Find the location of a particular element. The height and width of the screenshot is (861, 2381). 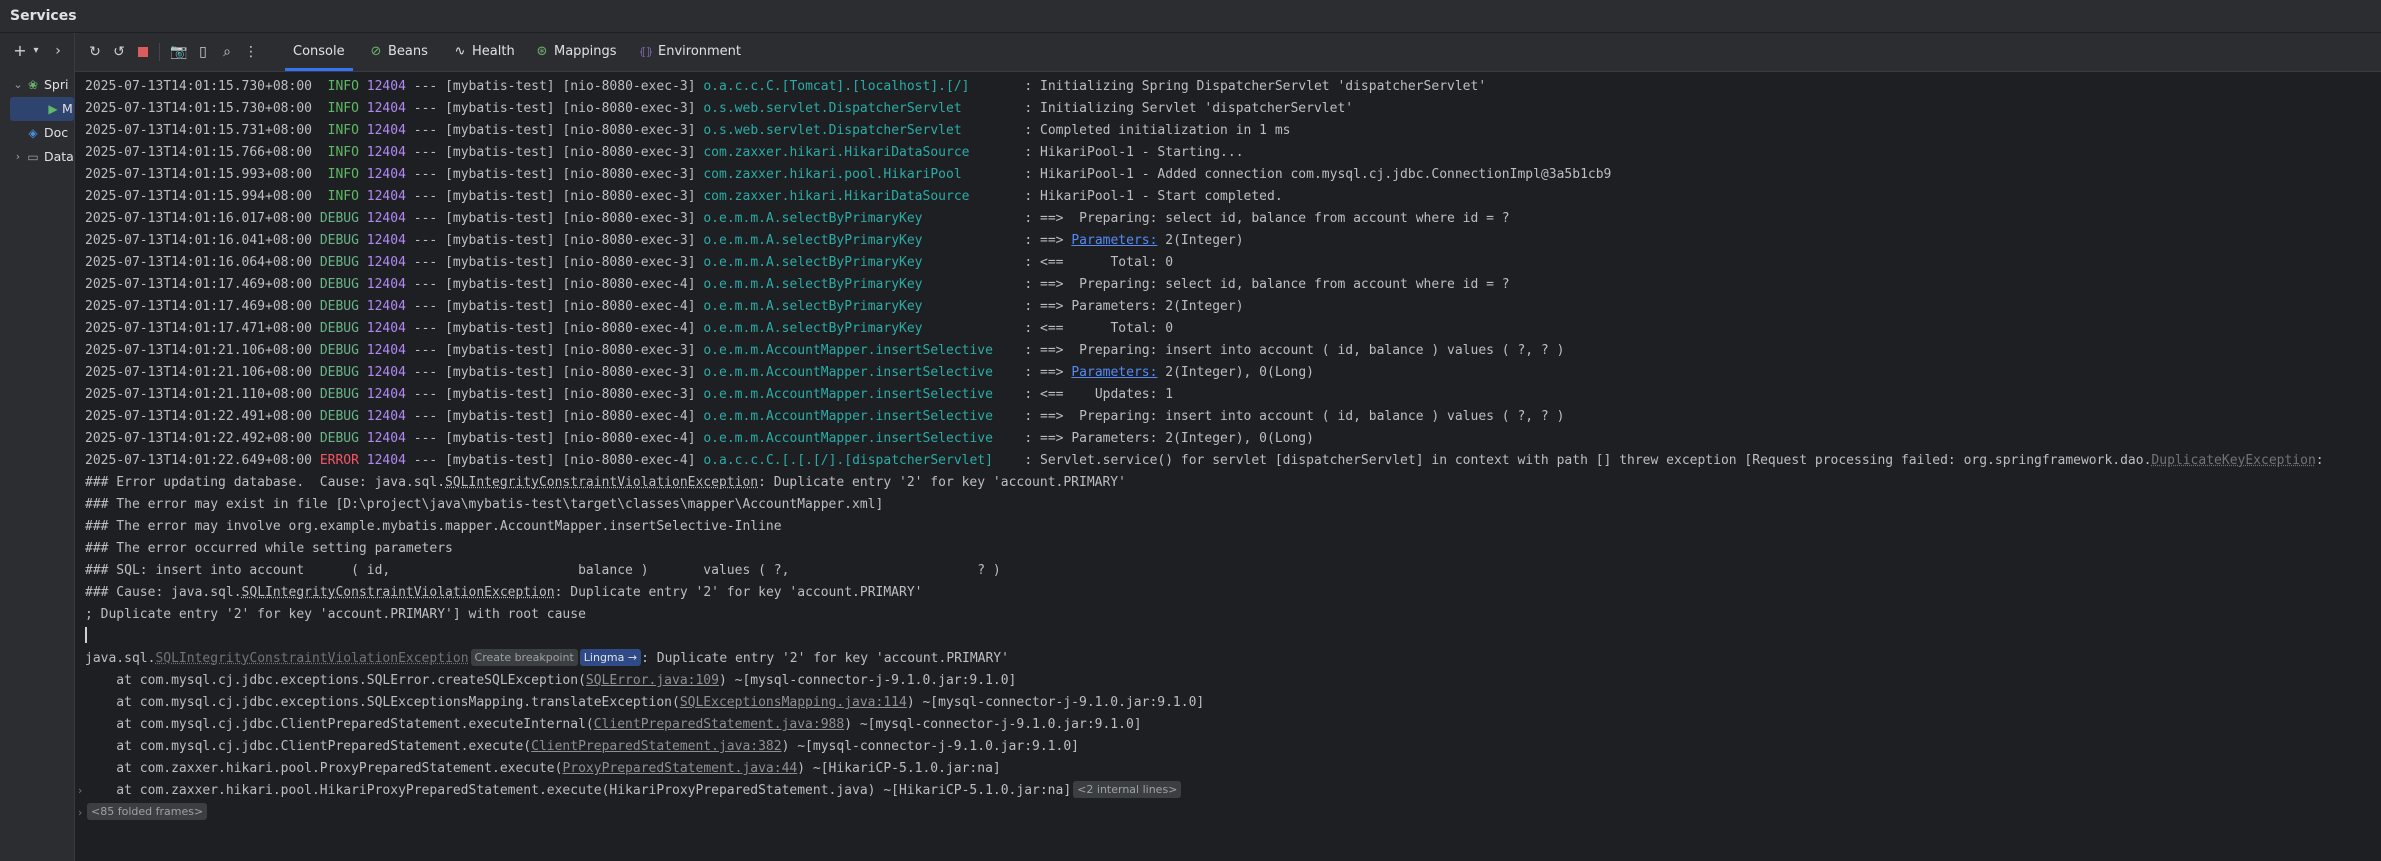

title-bar: Services is located at coordinates (1190, 16).